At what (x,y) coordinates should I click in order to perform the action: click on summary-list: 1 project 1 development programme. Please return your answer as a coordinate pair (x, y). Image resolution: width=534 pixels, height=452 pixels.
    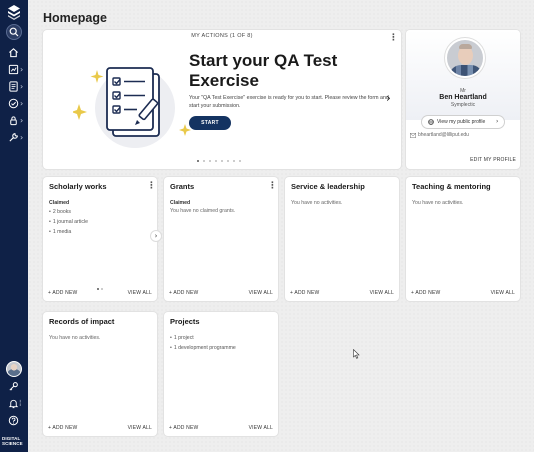
    Looking at the image, I should click on (203, 344).